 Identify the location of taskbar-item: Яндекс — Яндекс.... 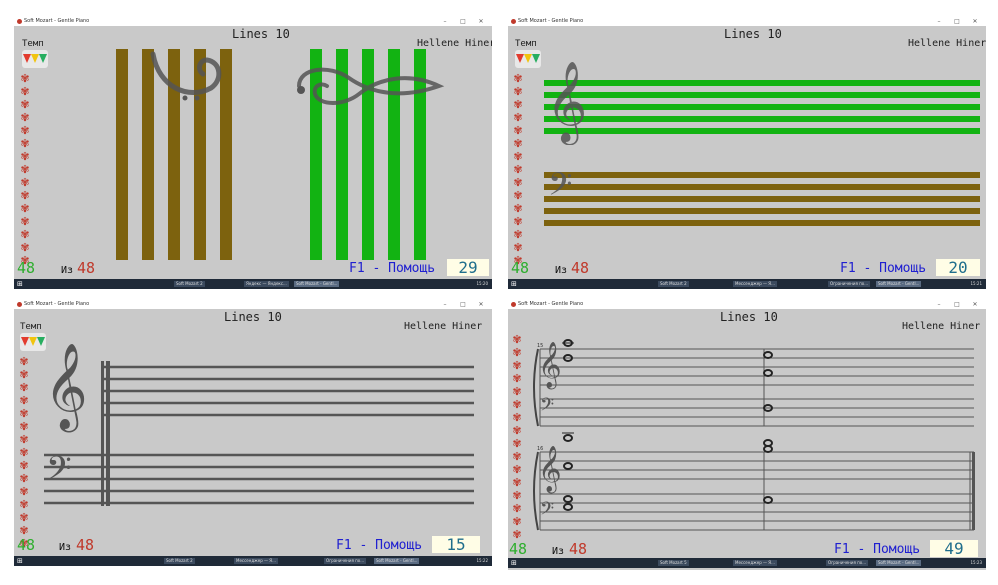
(266, 284).